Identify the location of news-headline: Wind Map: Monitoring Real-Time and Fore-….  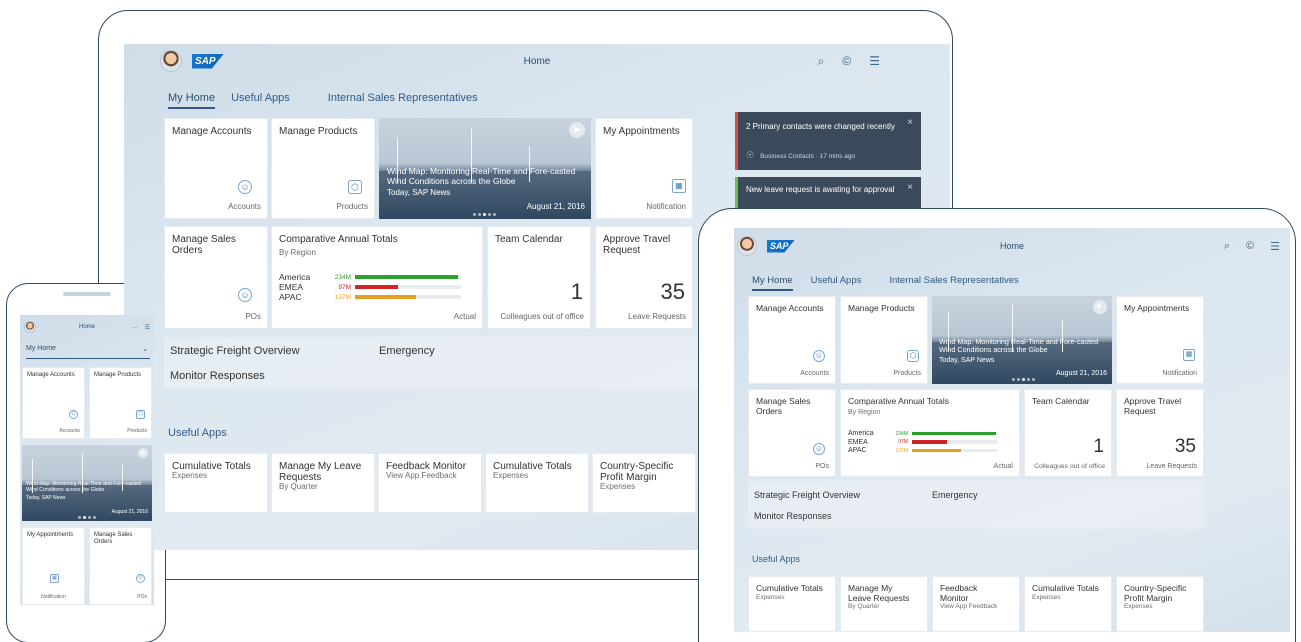
(481, 176).